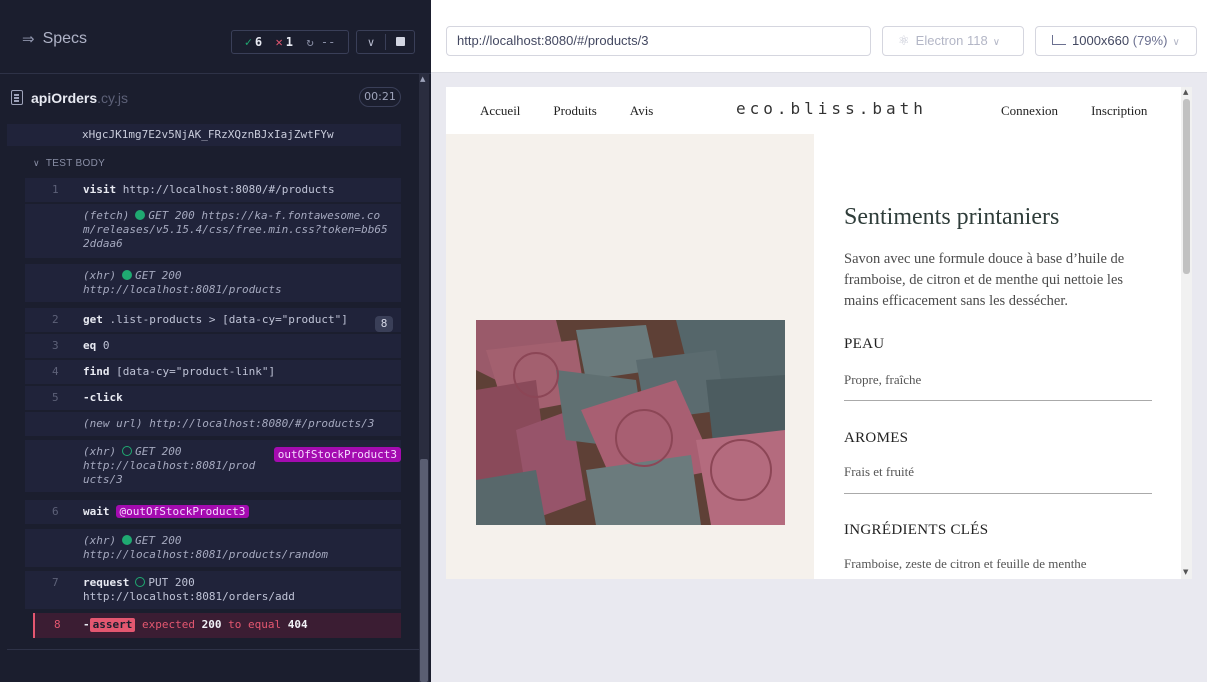  I want to click on section-title-ingredients: INGRÉDIENTS CLÉS, so click(916, 530).